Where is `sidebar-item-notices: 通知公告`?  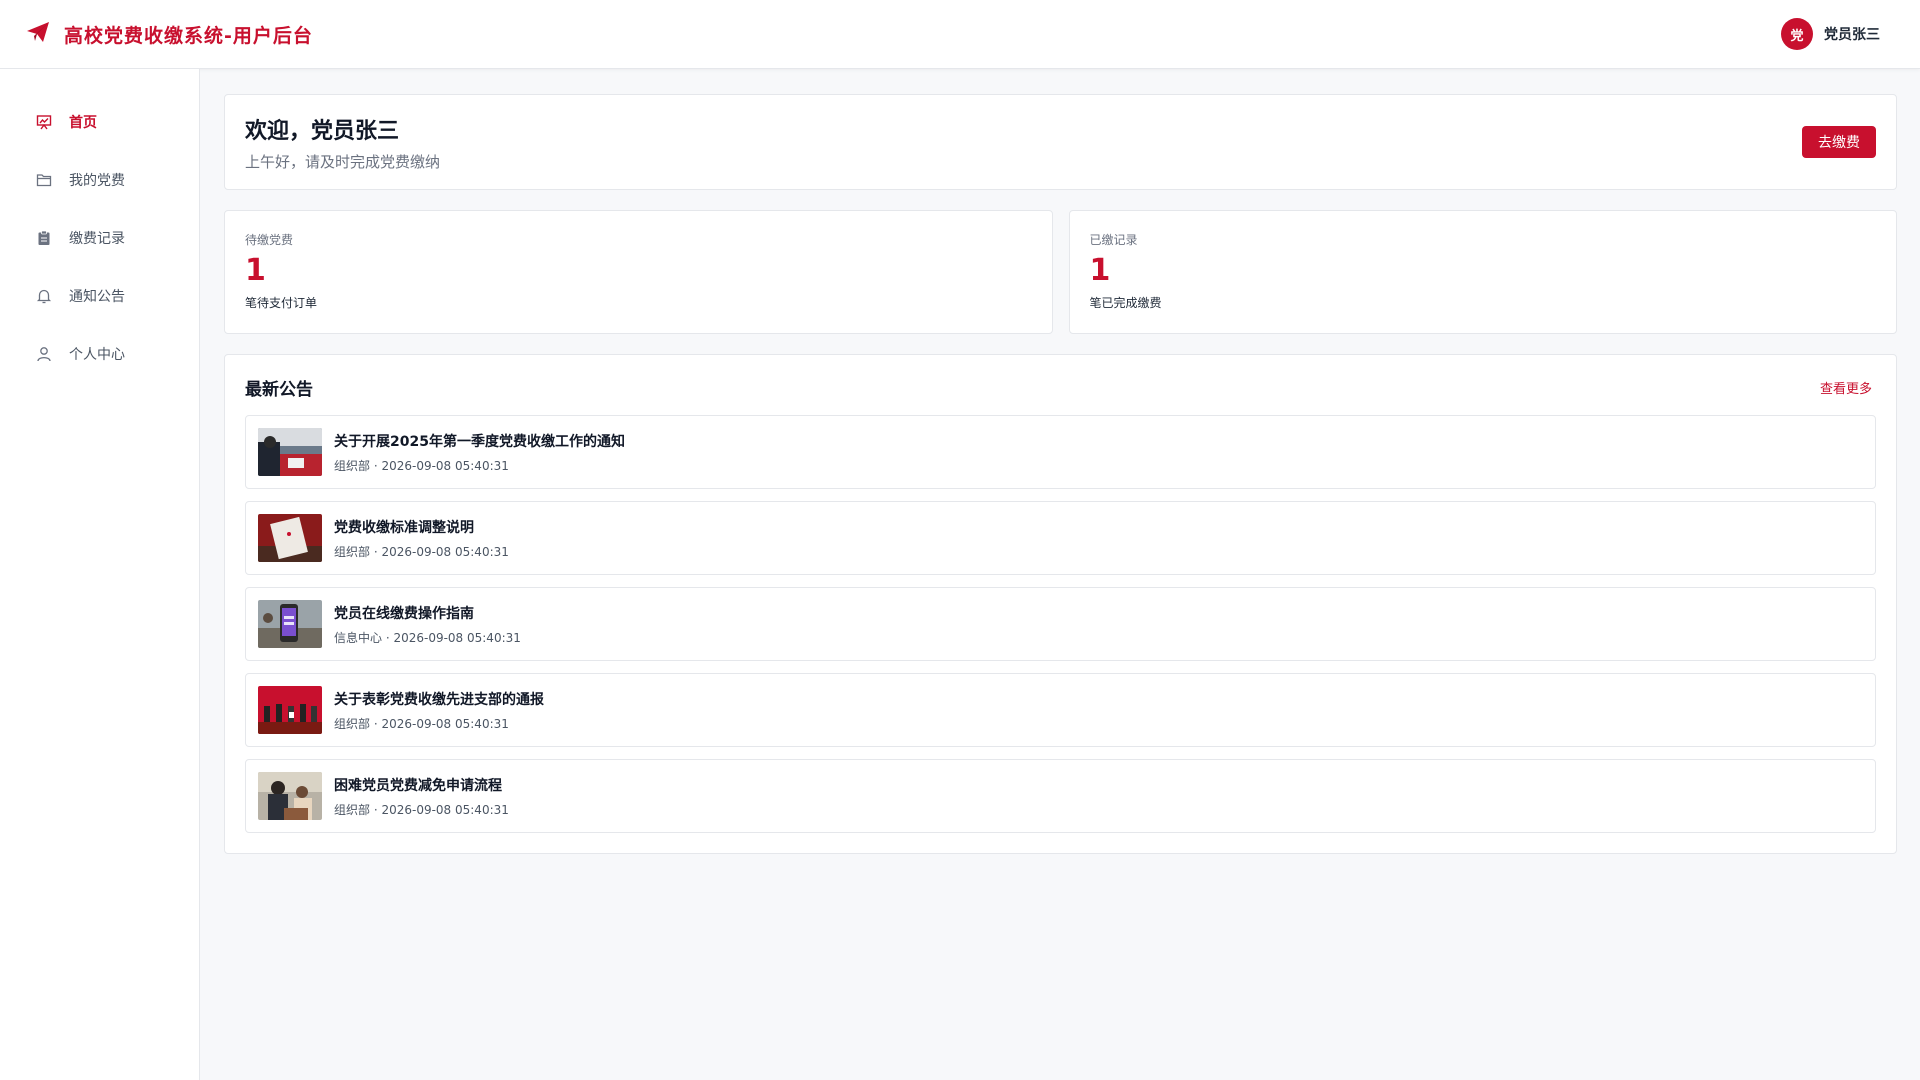
sidebar-item-notices: 通知公告 is located at coordinates (99, 296).